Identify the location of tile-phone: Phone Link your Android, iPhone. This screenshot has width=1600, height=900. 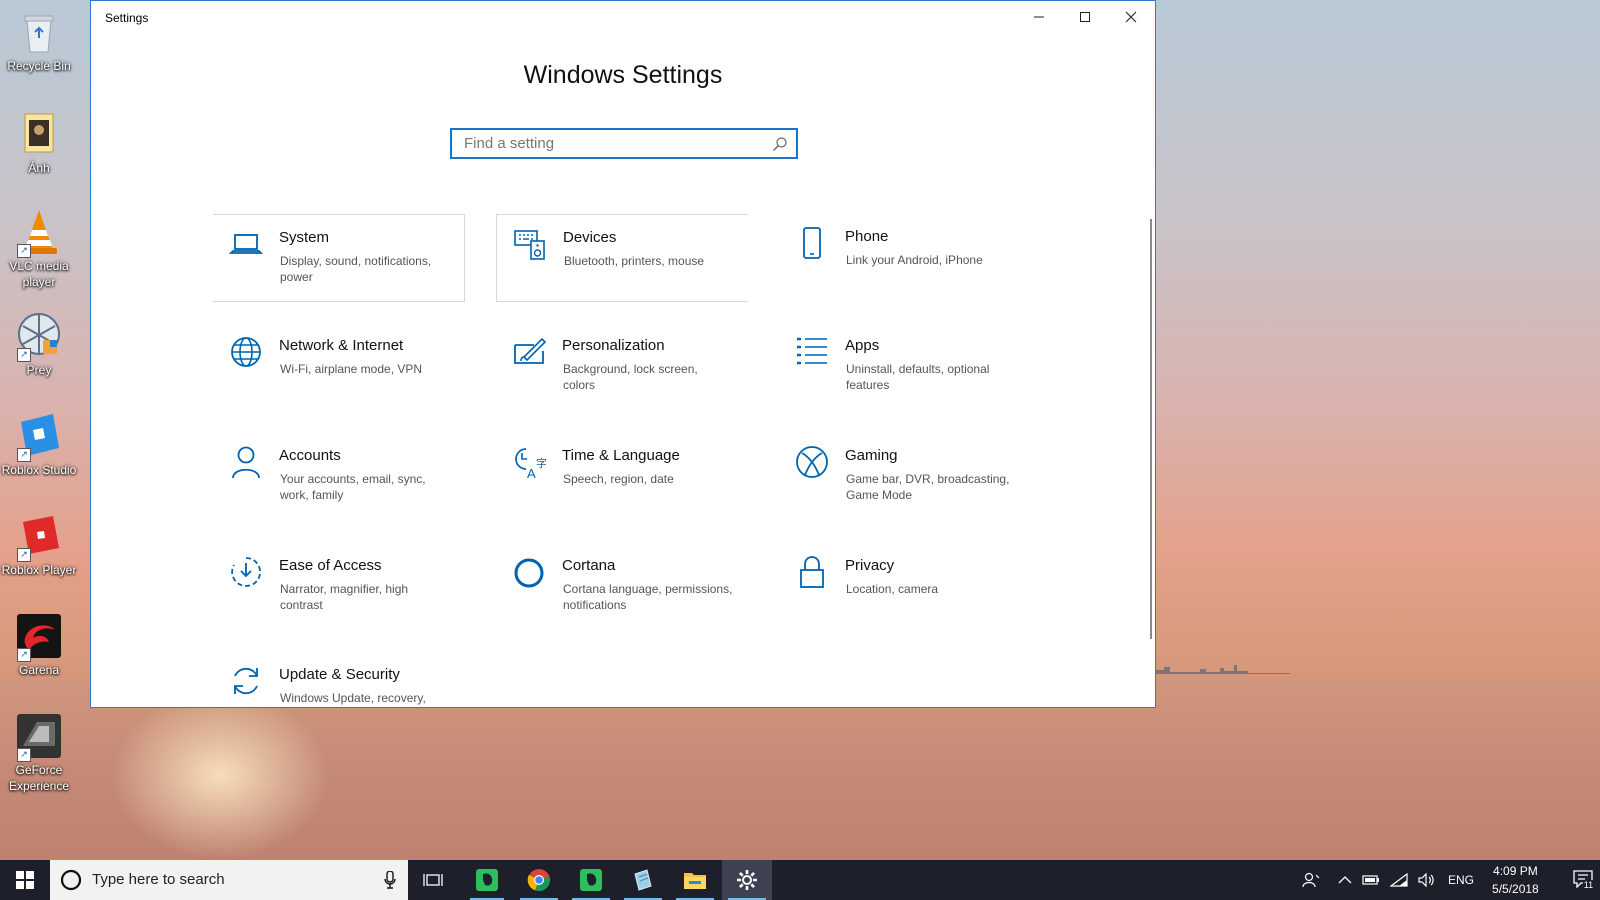
(905, 258).